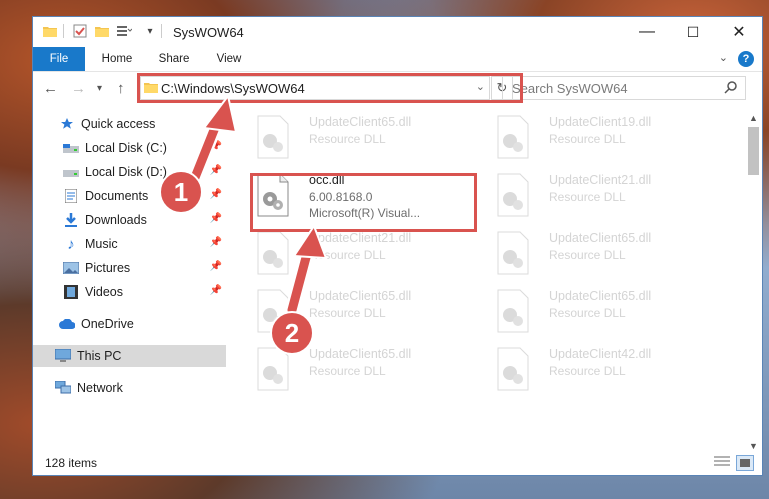 The height and width of the screenshot is (499, 769). I want to click on title-bar: ▾ SysWOW64 — ☐ ✕, so click(397, 32).